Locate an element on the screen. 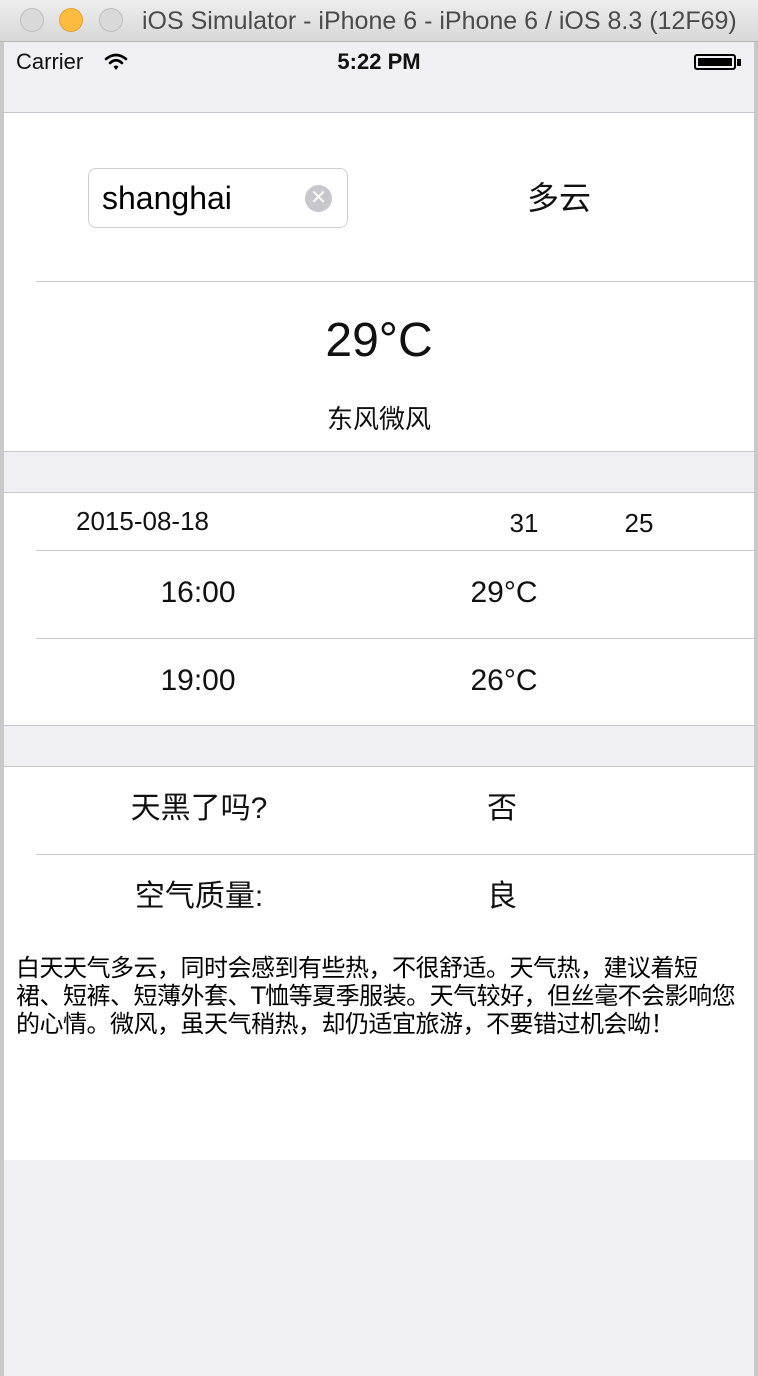 This screenshot has width=758, height=1376. battery-icon is located at coordinates (717, 62).